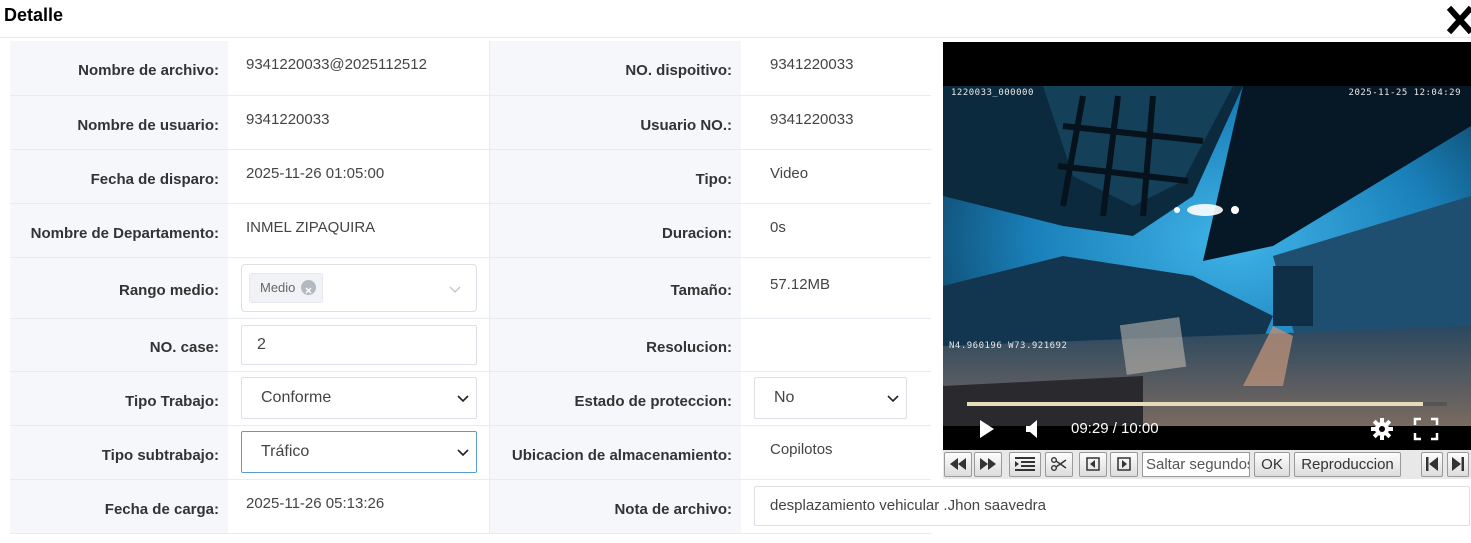  I want to click on work-type-selected: Conforme, so click(296, 397).